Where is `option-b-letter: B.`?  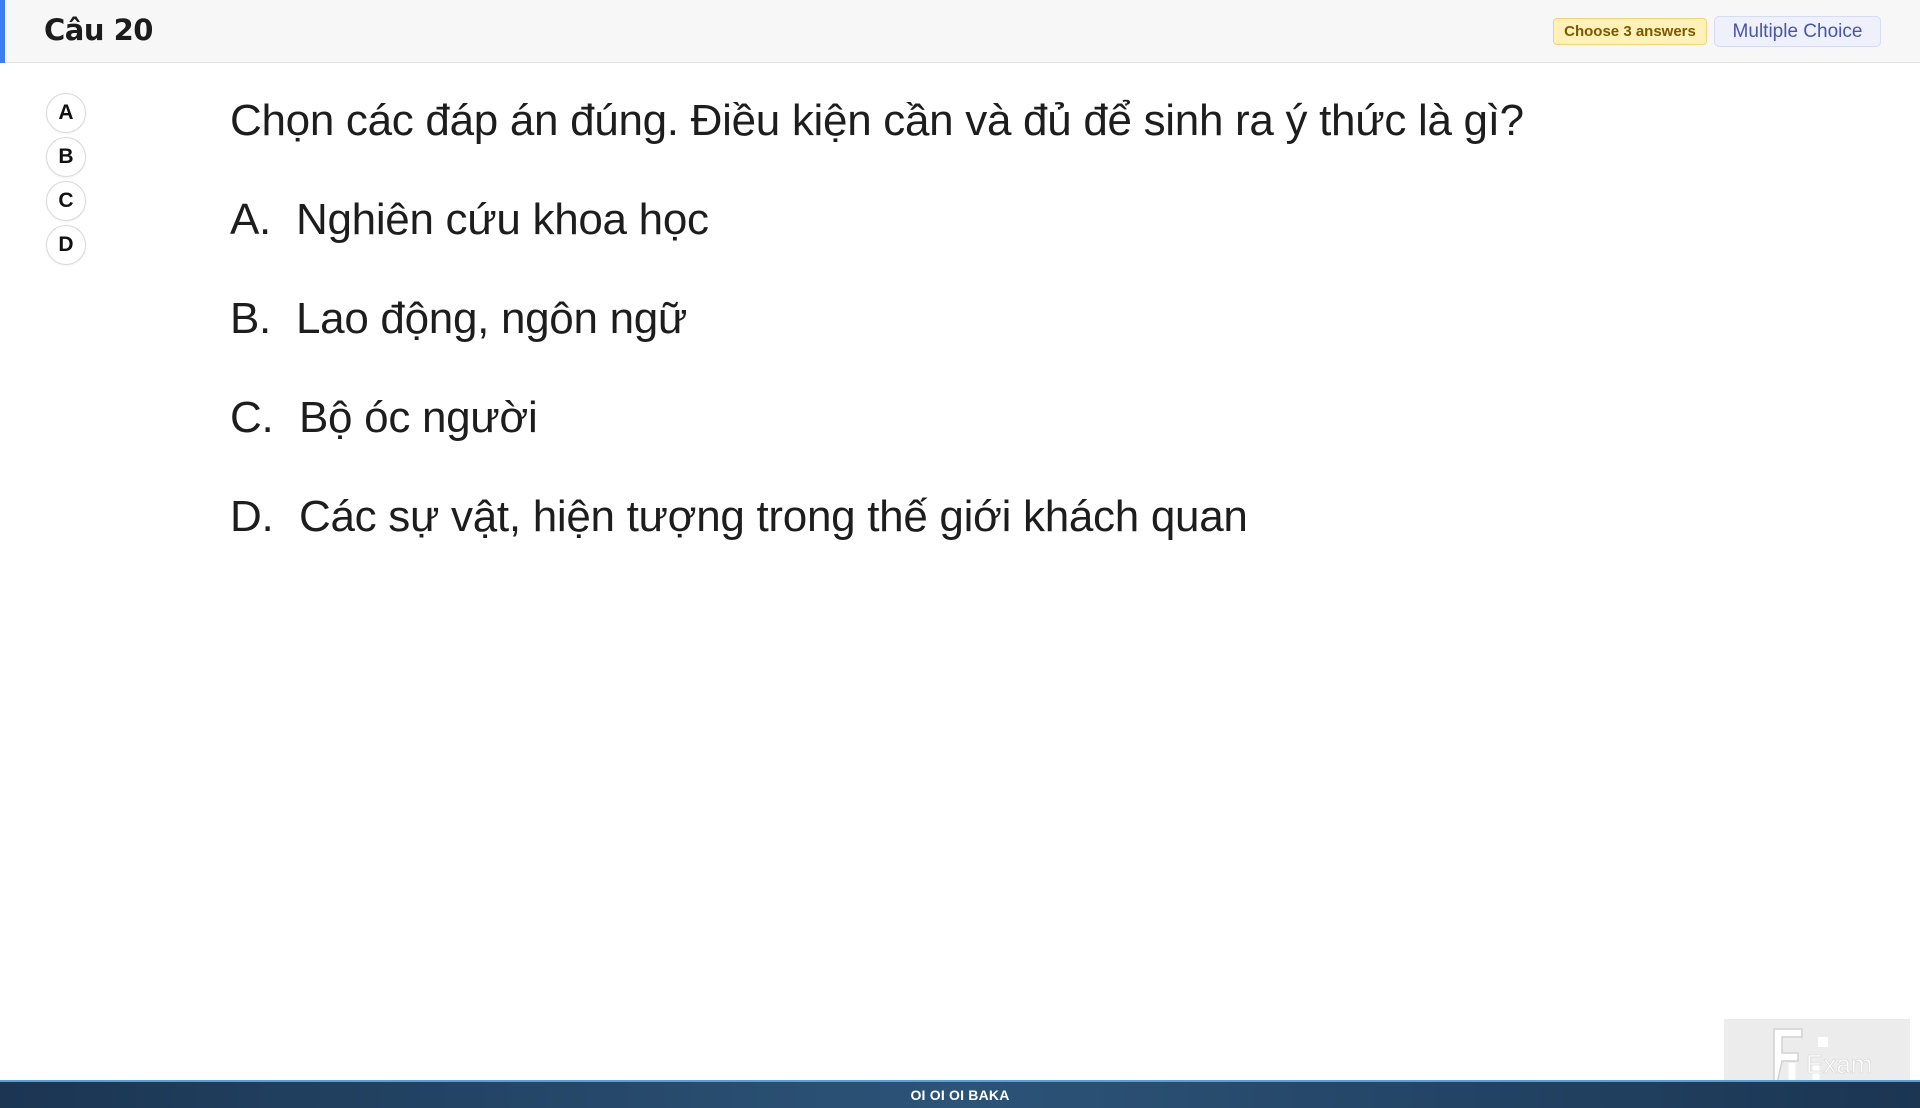
option-b-letter: B. is located at coordinates (250, 318).